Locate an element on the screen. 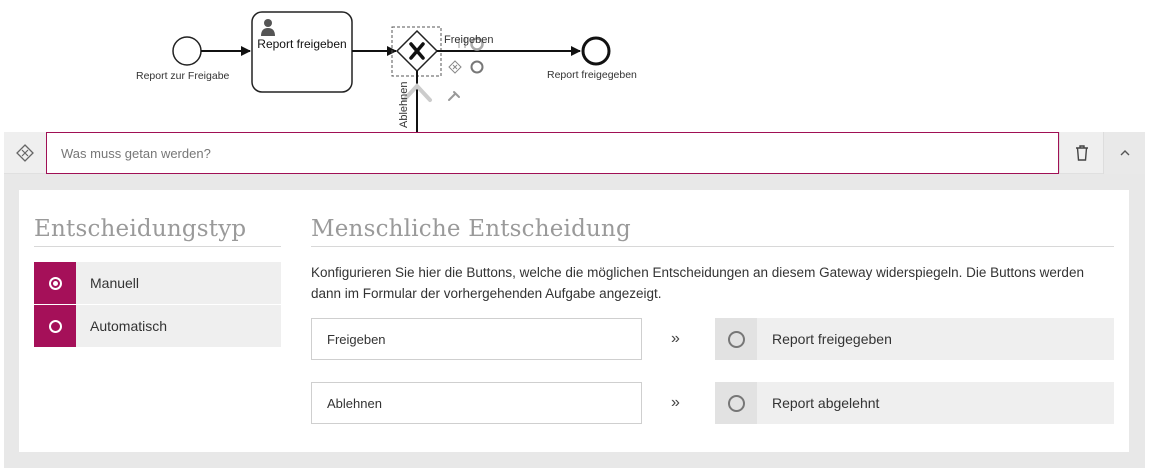 This screenshot has height=471, width=1152. decision-target-label: Report abgelehnt is located at coordinates (826, 403).